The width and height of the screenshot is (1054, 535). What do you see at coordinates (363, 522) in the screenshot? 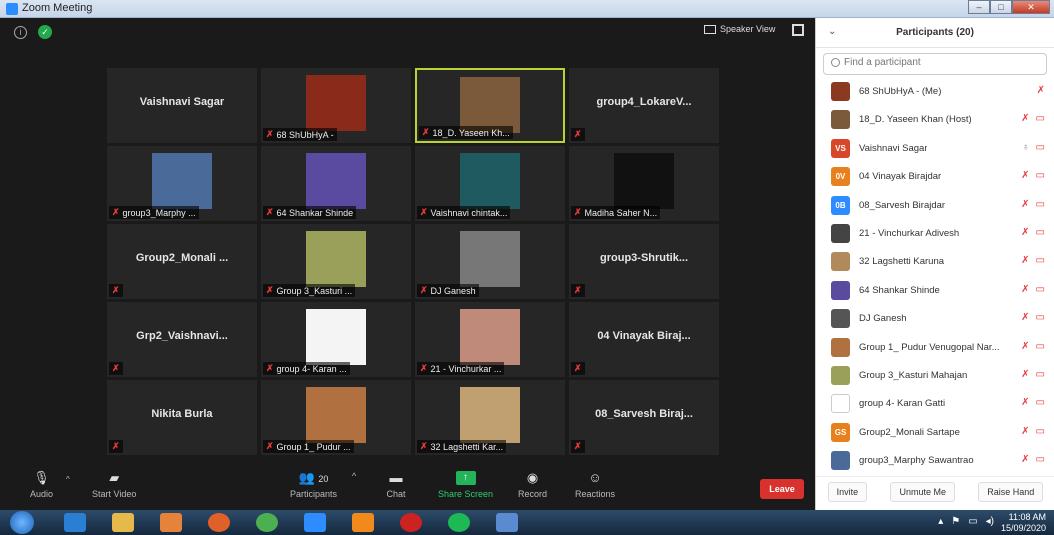
I see `vlc-icon` at bounding box center [363, 522].